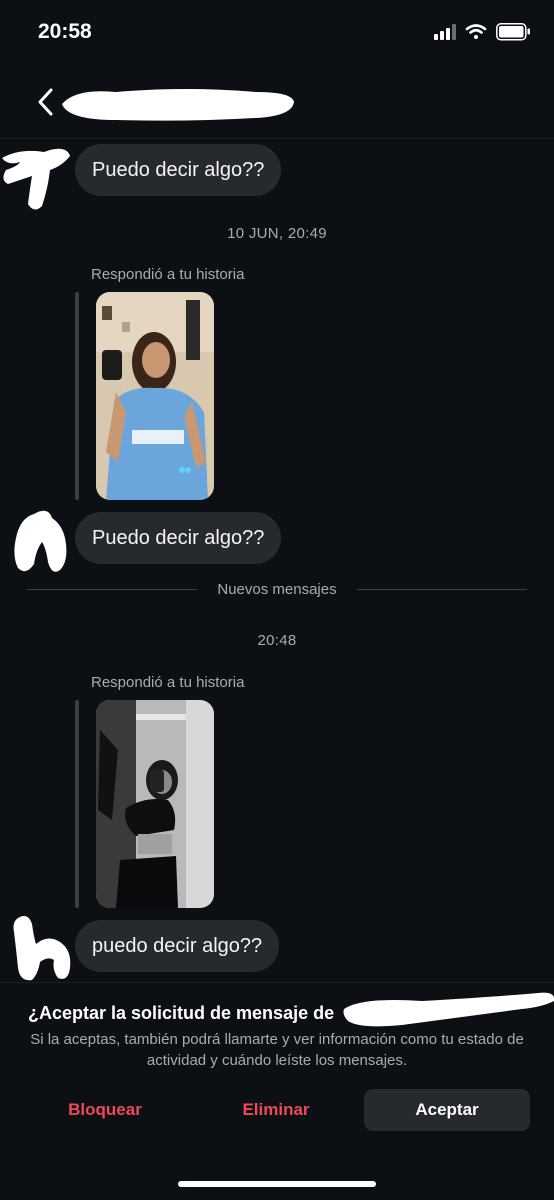  I want to click on status-bar: 20:58, so click(277, 33).